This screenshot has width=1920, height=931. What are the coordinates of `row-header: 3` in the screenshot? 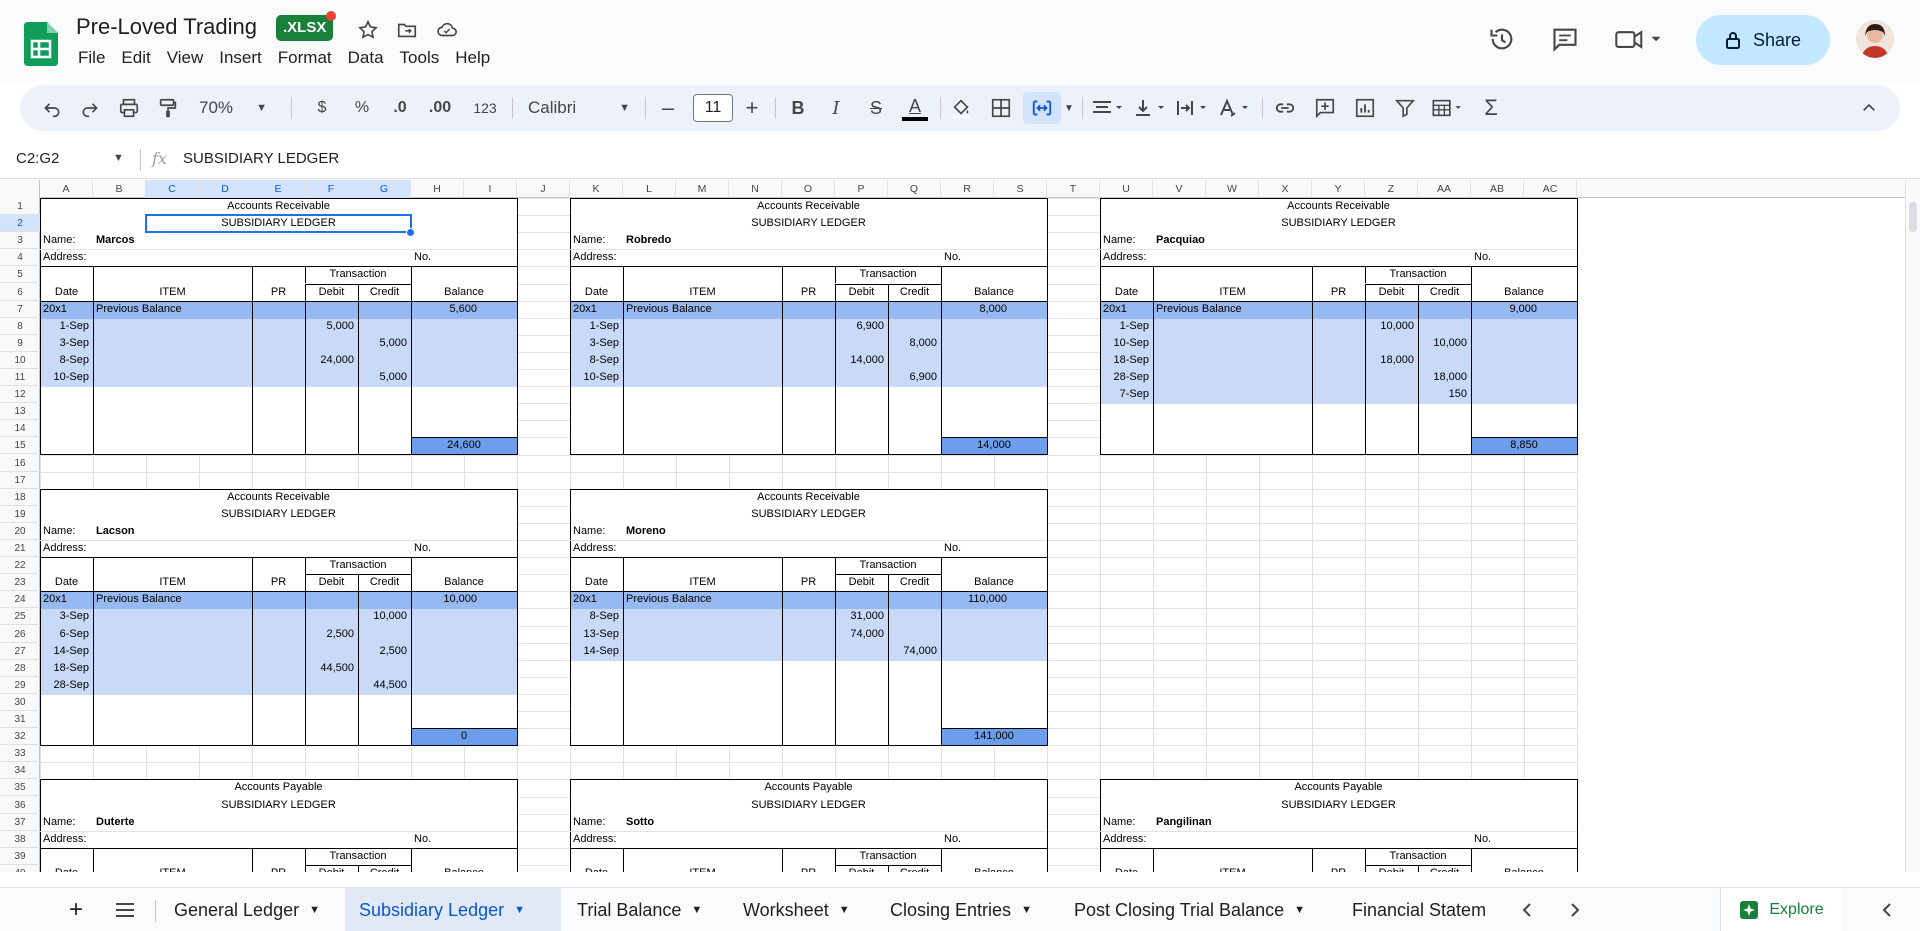 It's located at (20, 241).